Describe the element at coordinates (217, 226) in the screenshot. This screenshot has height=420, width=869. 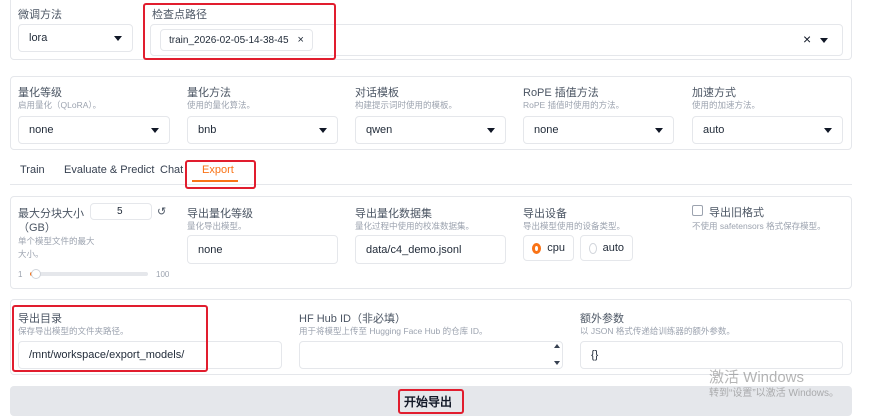
I see `export-quant-bit-hint: 量化导出模型。` at that location.